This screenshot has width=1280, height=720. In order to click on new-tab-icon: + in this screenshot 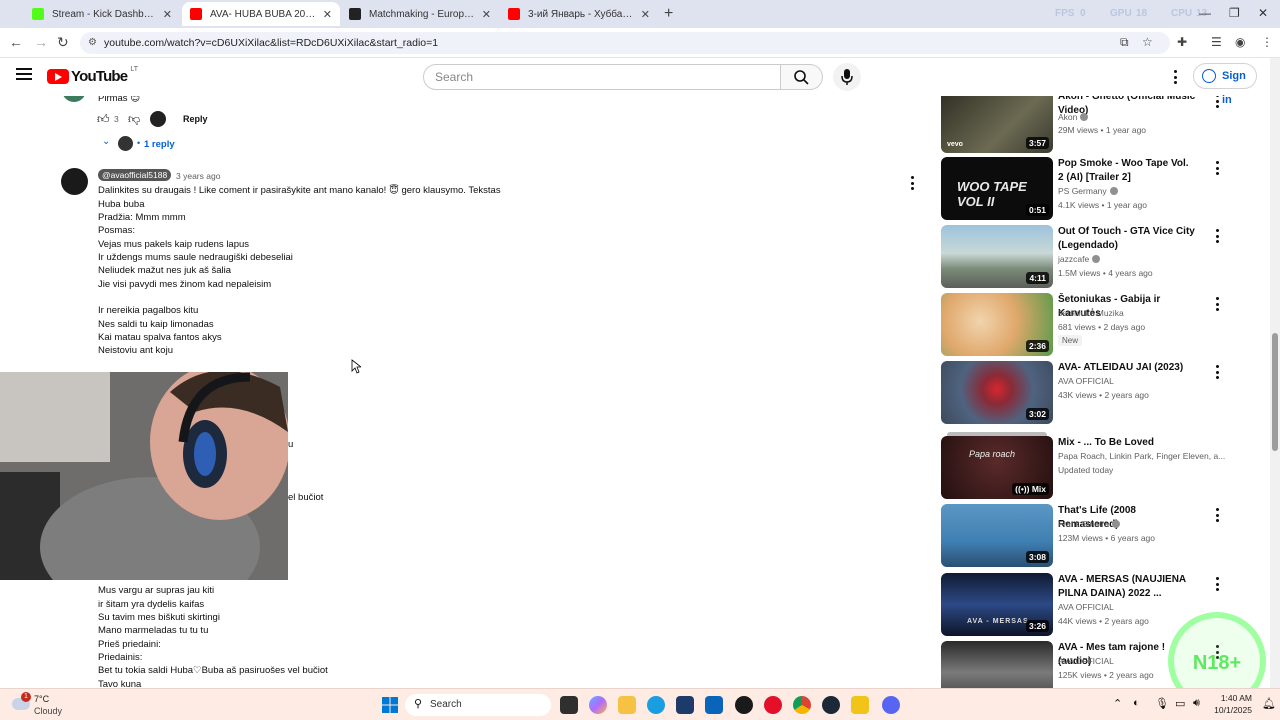, I will do `click(668, 14)`.